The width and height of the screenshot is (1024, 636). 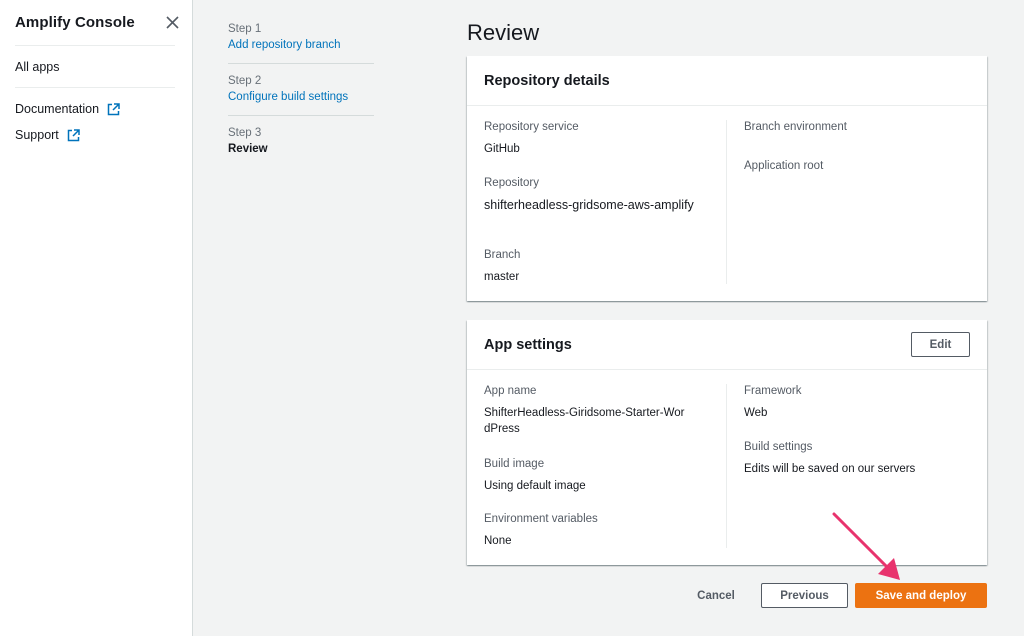 I want to click on field-value: GitHub, so click(x=502, y=149).